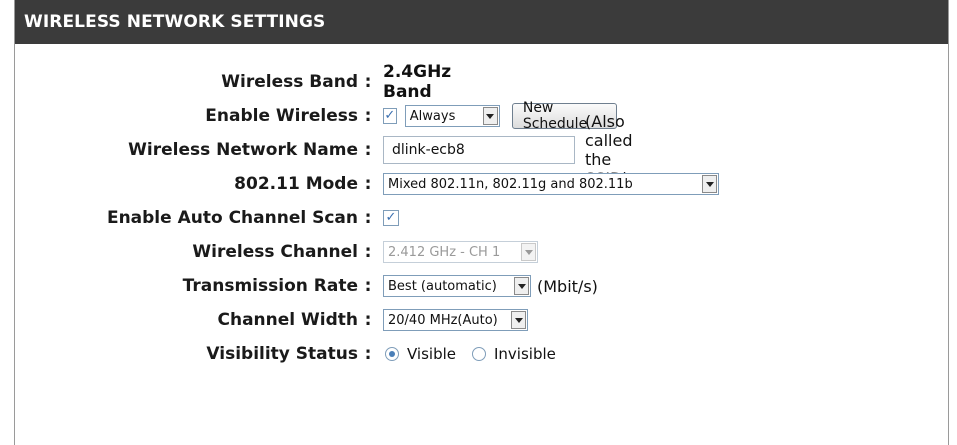 The image size is (957, 445). What do you see at coordinates (287, 320) in the screenshot?
I see `channel-width-label: Channel Width` at bounding box center [287, 320].